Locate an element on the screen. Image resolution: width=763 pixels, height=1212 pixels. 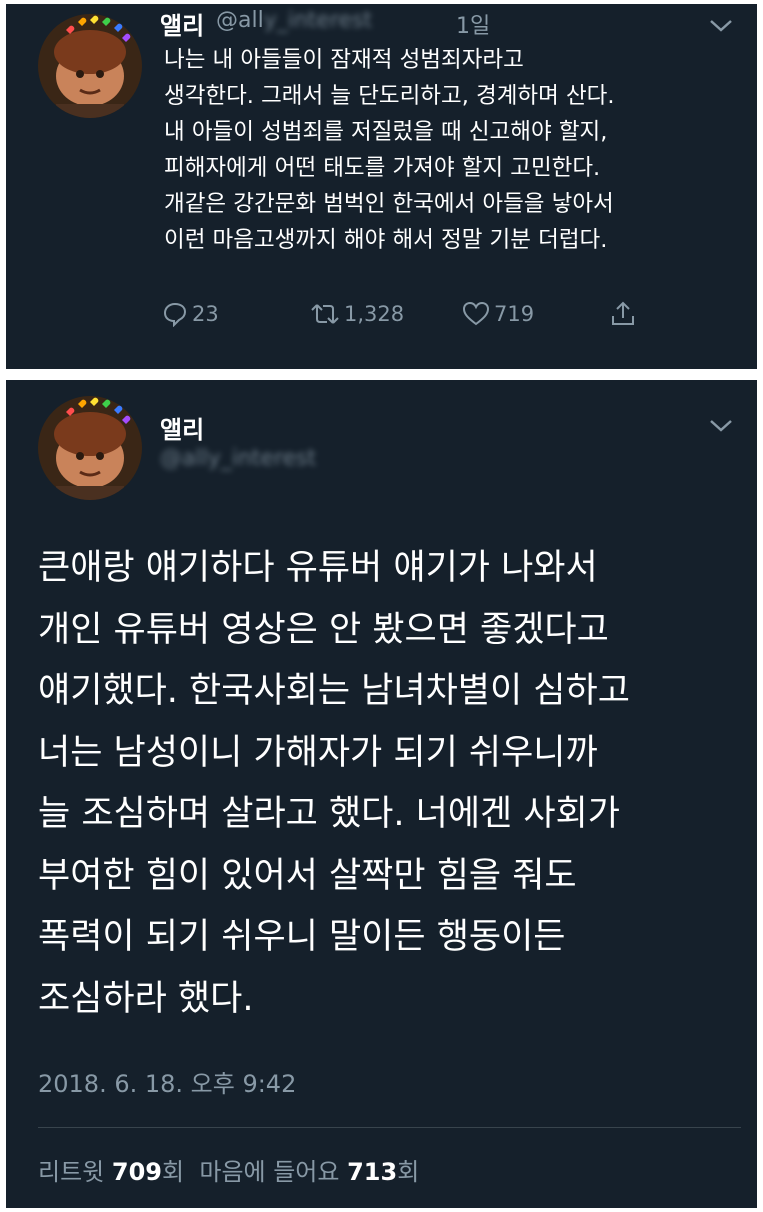
reply-button: 23 is located at coordinates (190, 314).